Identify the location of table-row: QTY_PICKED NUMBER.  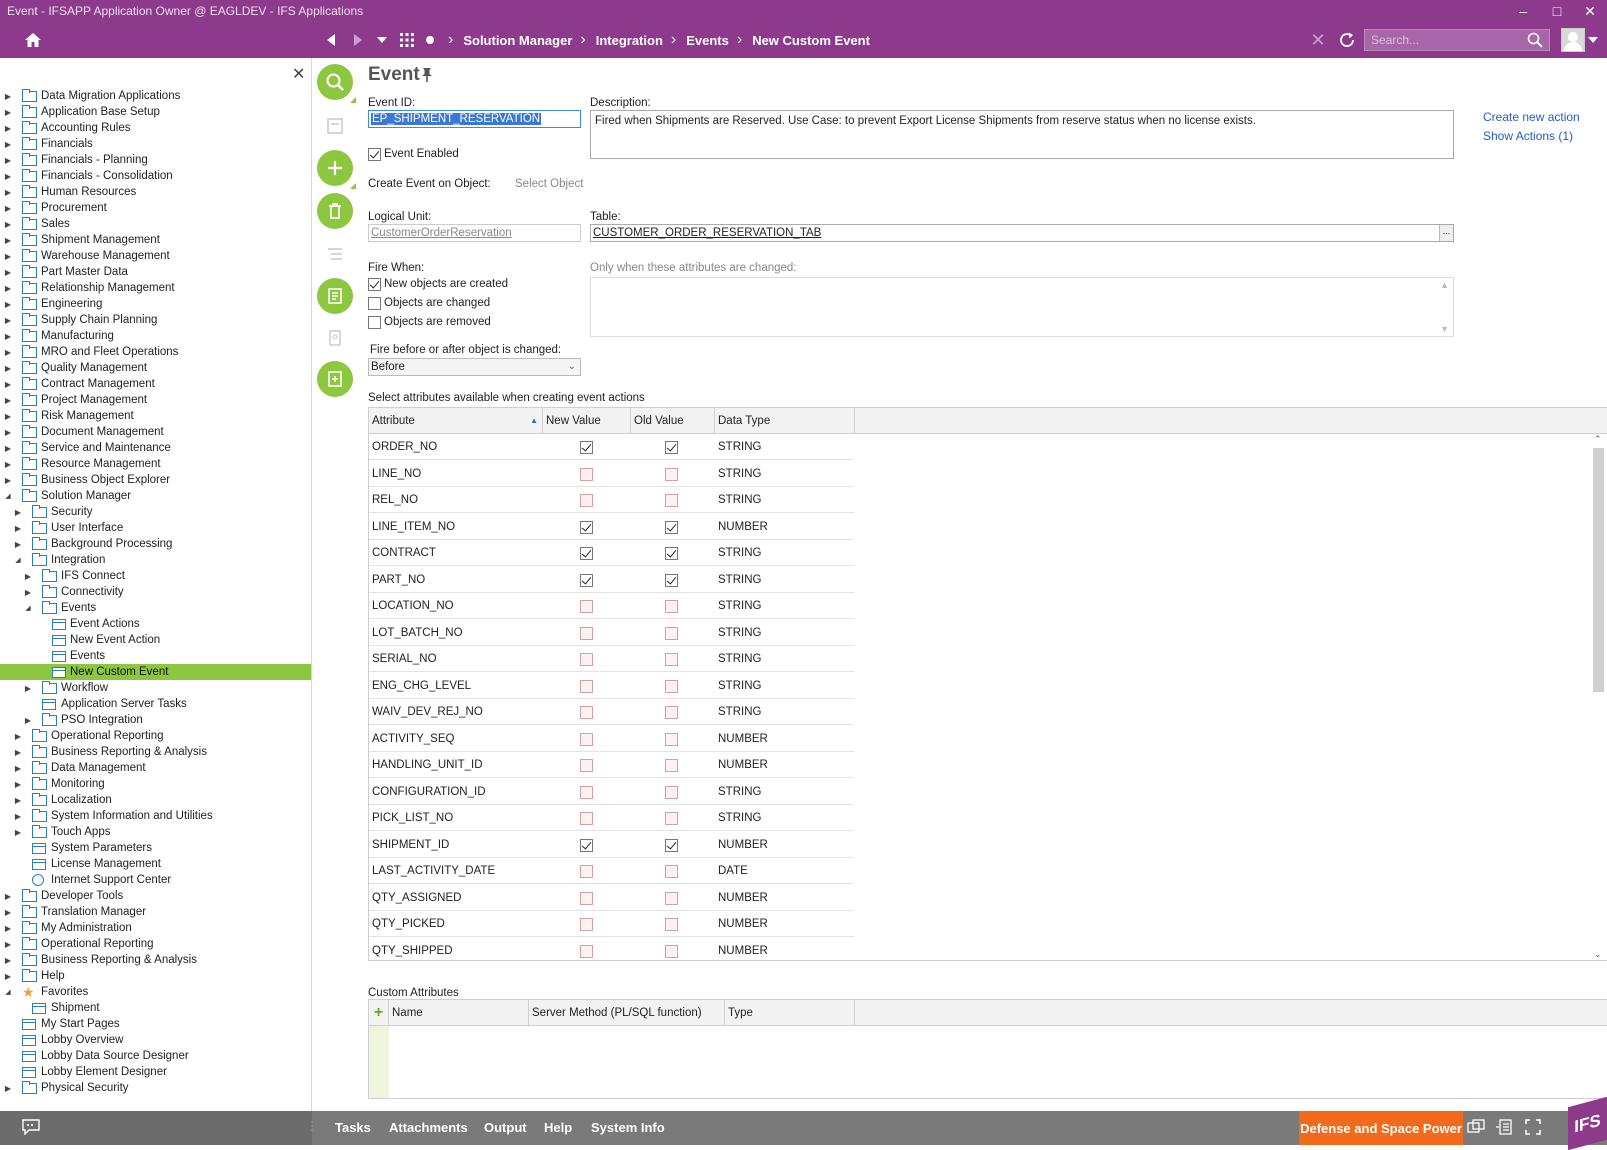
(611, 924).